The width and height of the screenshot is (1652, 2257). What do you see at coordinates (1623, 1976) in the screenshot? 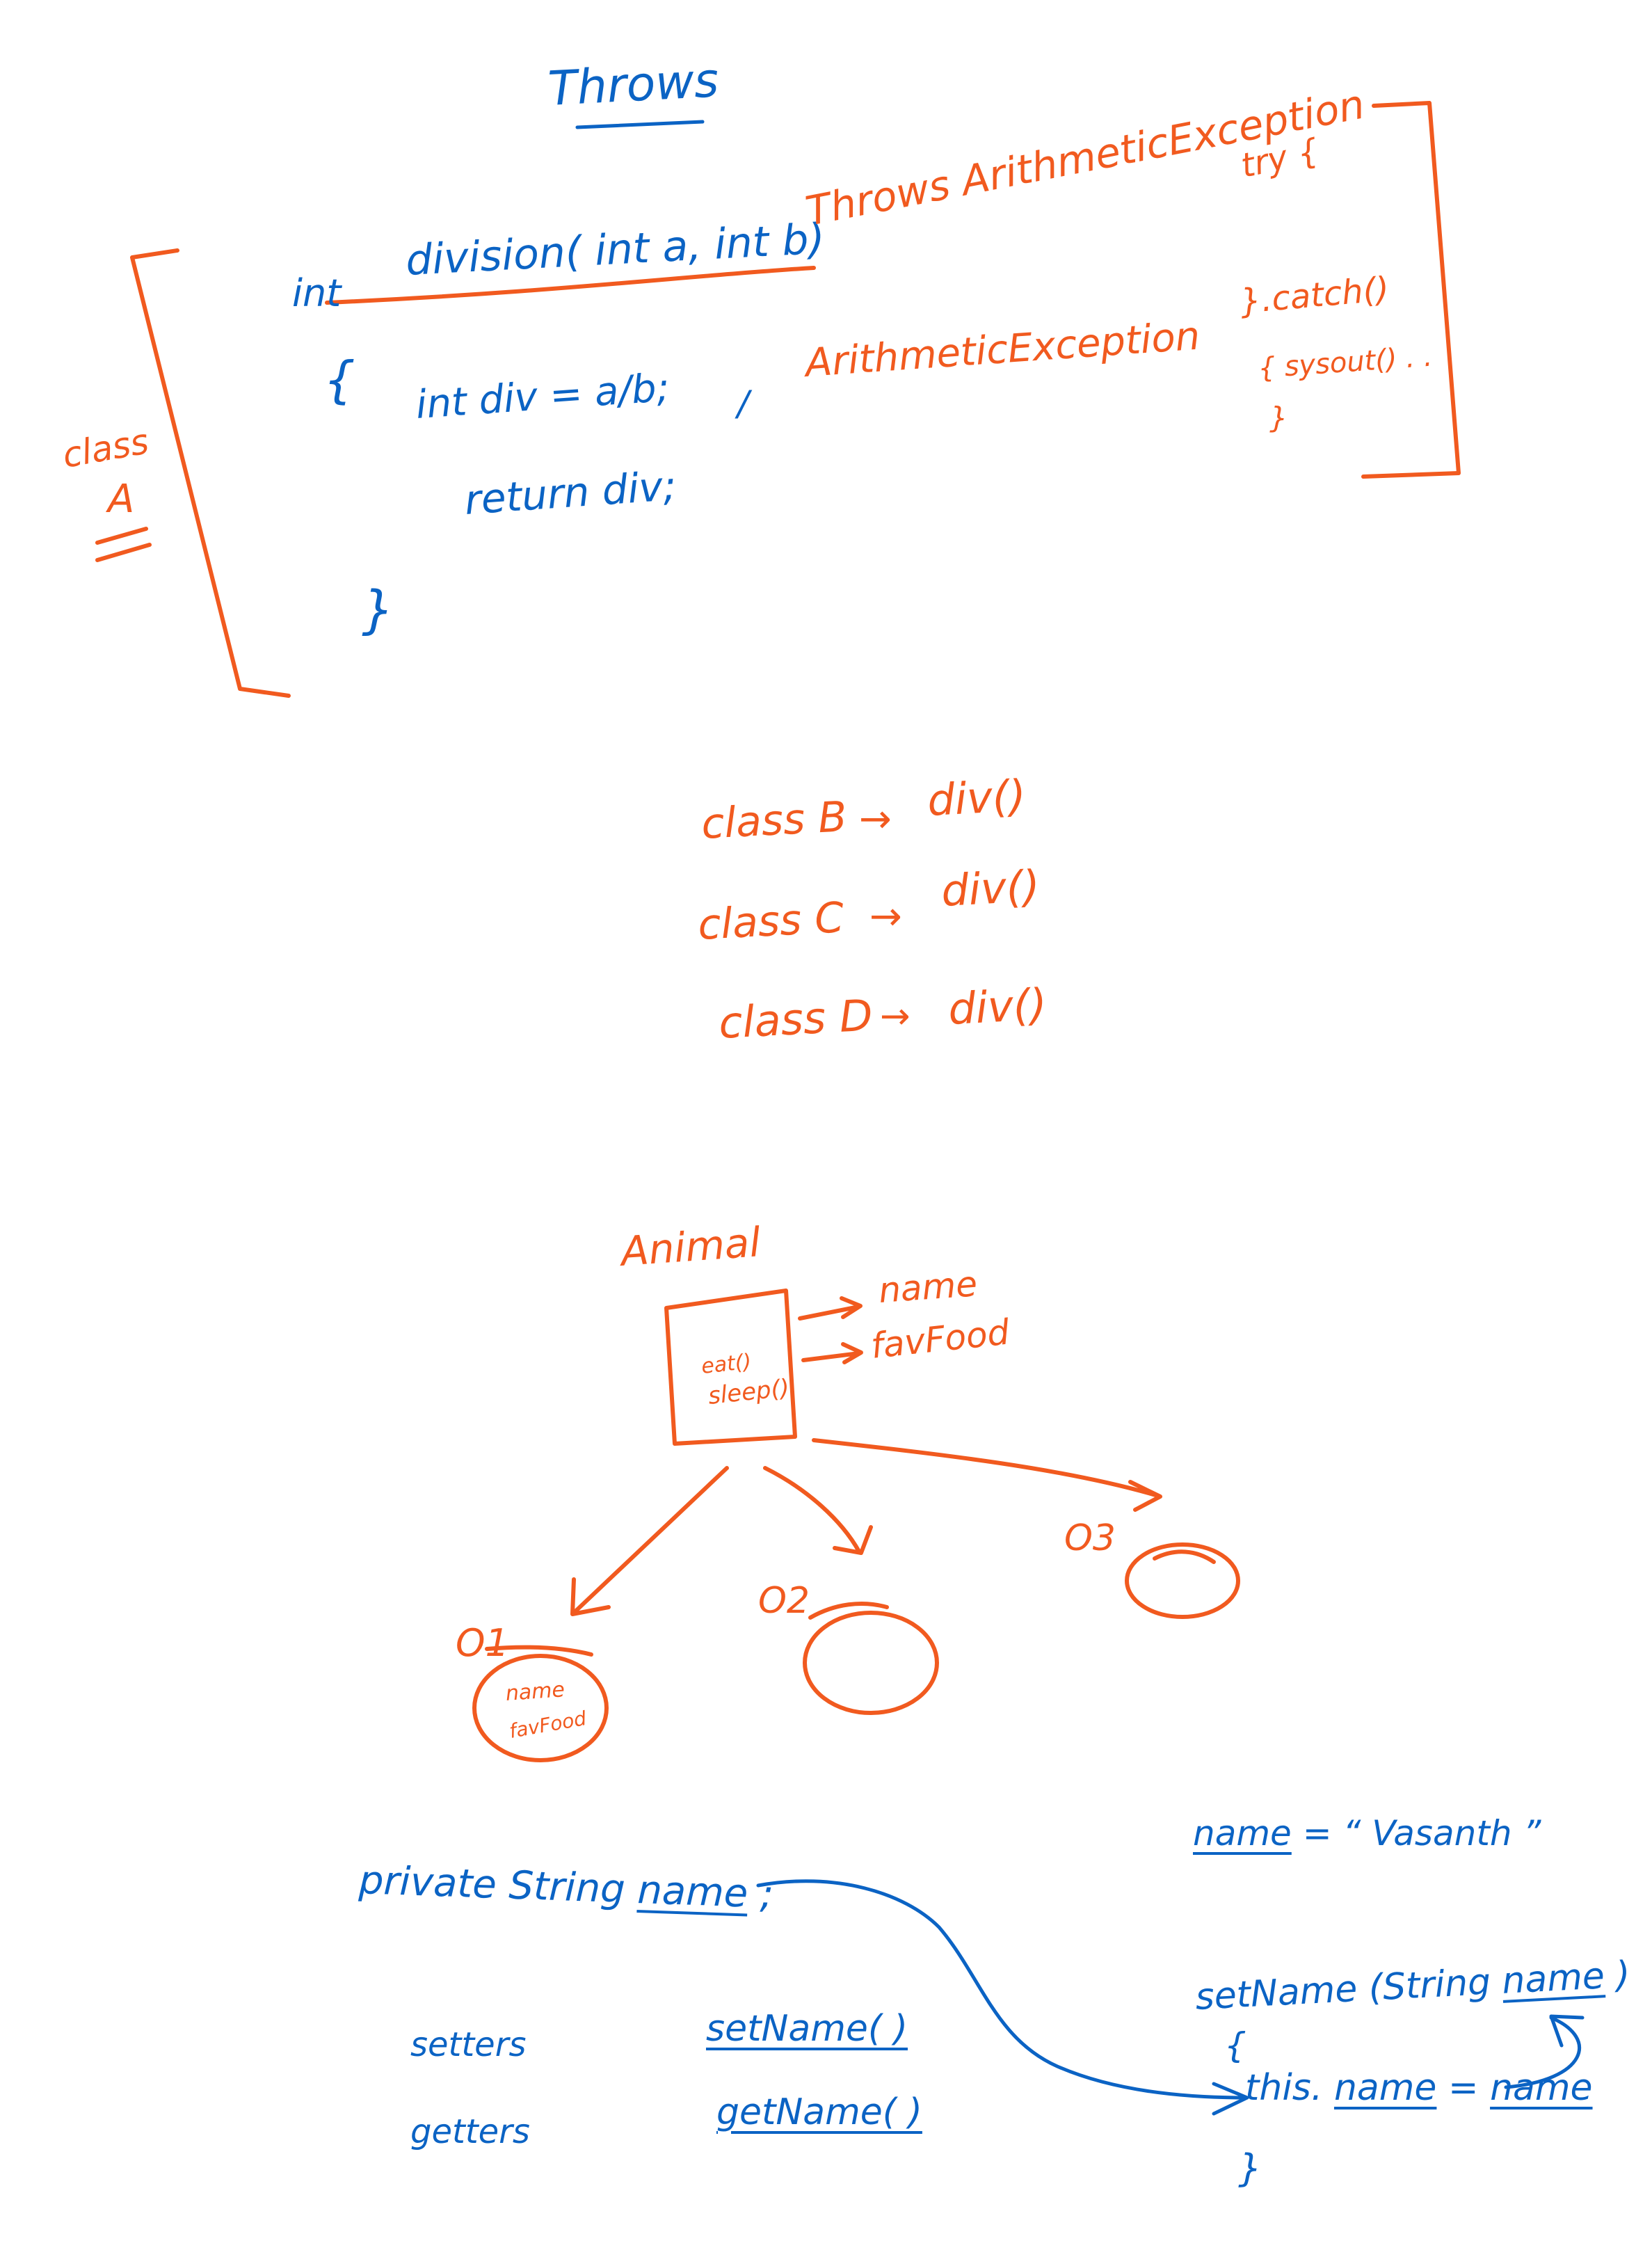
I see `setname-signature-suffix: )` at bounding box center [1623, 1976].